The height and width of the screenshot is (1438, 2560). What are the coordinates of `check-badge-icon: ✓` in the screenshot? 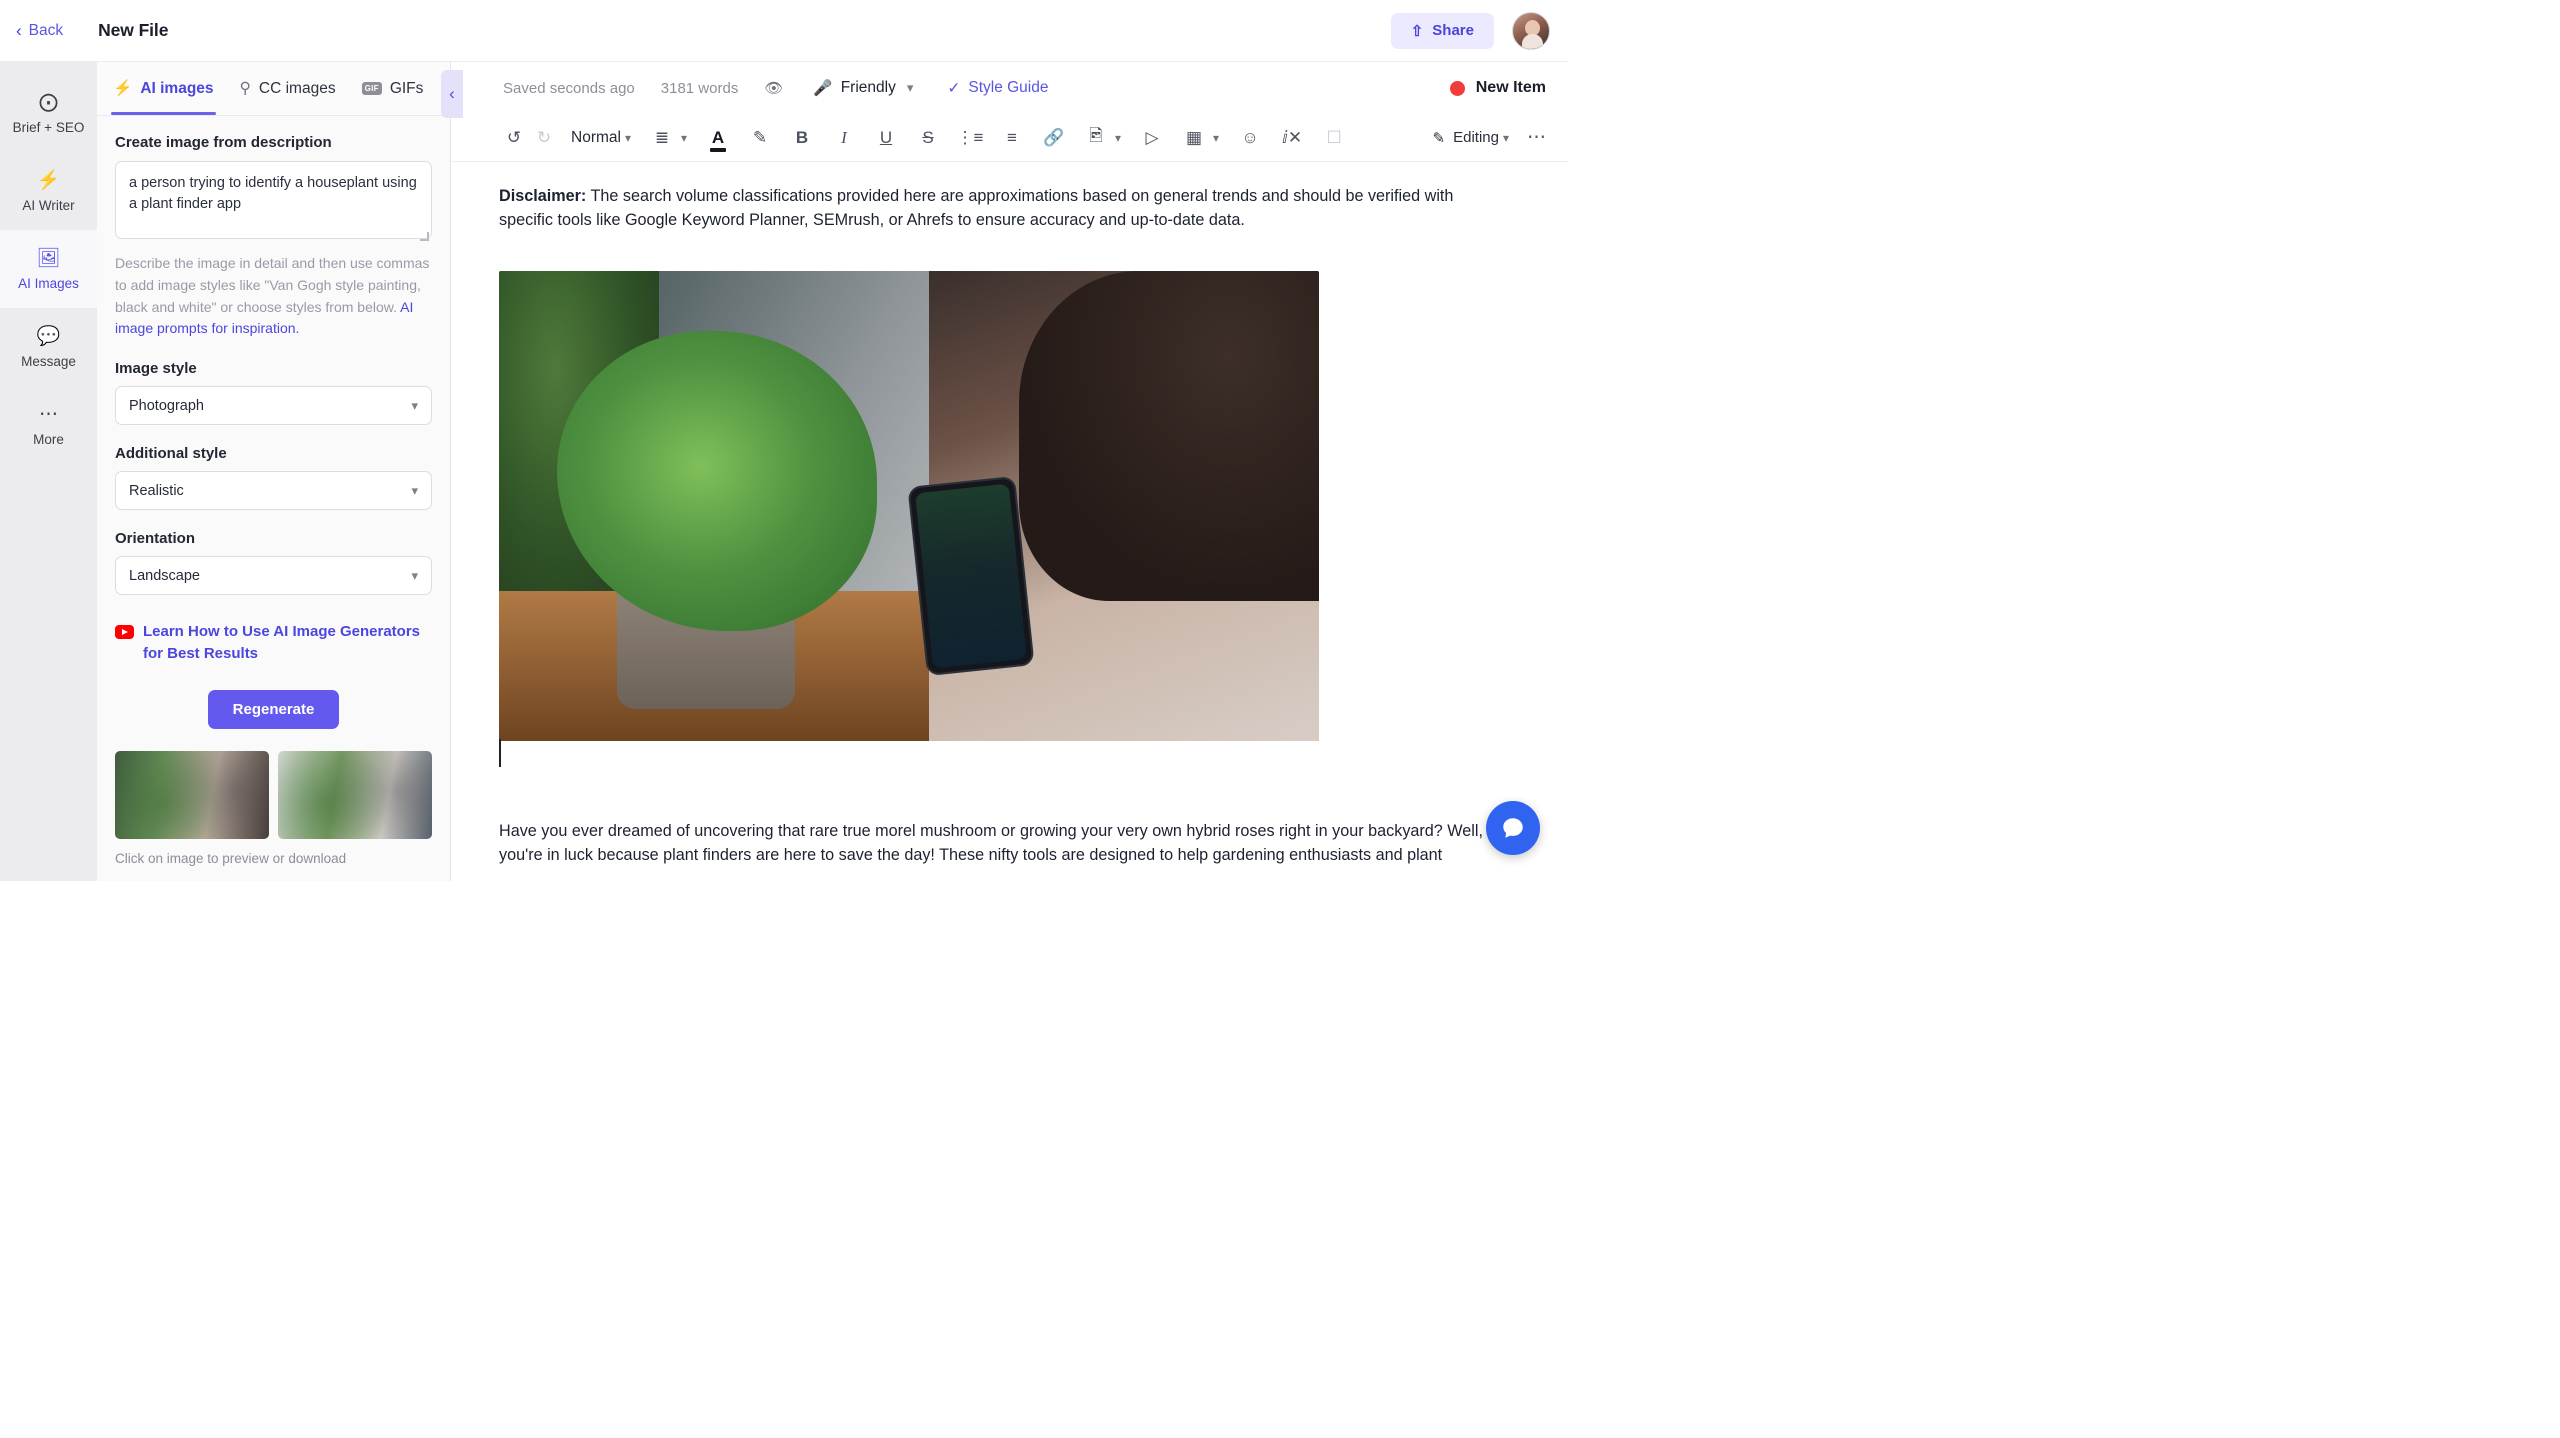 It's located at (954, 88).